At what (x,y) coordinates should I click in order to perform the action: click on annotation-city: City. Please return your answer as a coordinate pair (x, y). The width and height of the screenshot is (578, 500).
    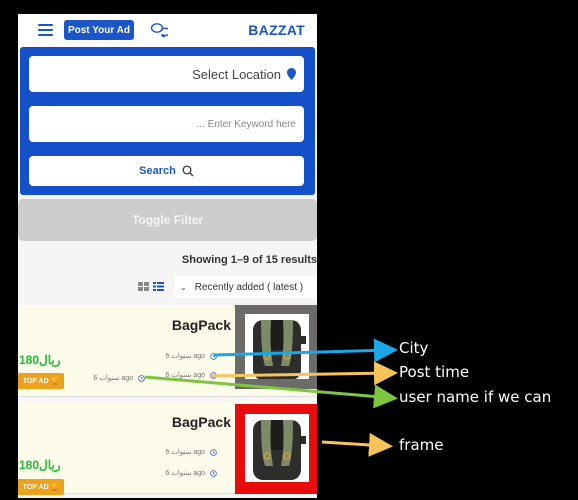
    Looking at the image, I should click on (414, 348).